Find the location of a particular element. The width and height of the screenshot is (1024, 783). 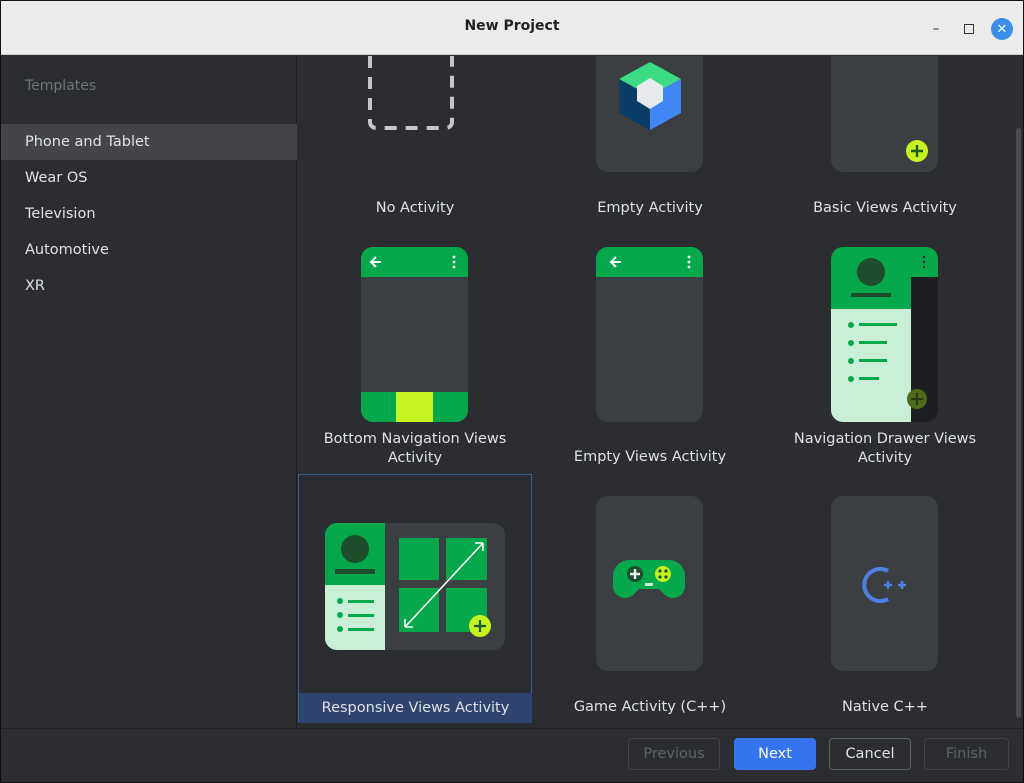

minimize-button: – is located at coordinates (936, 29).